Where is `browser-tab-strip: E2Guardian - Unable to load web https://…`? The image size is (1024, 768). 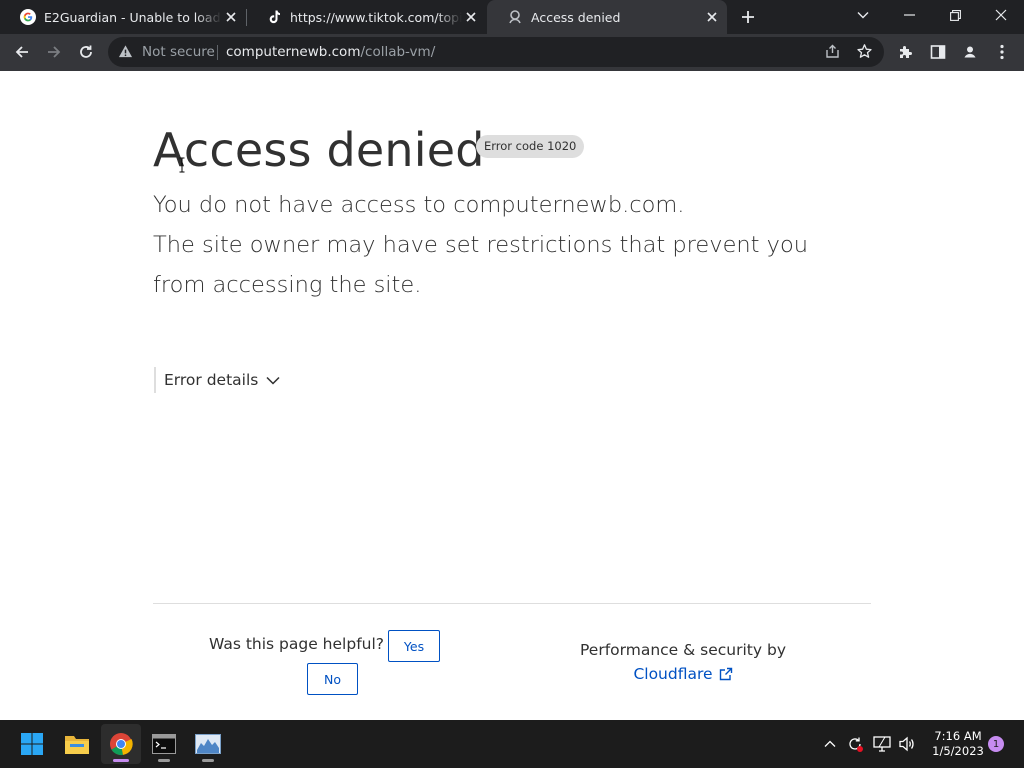
browser-tab-strip: E2Guardian - Unable to load web https://… is located at coordinates (512, 17).